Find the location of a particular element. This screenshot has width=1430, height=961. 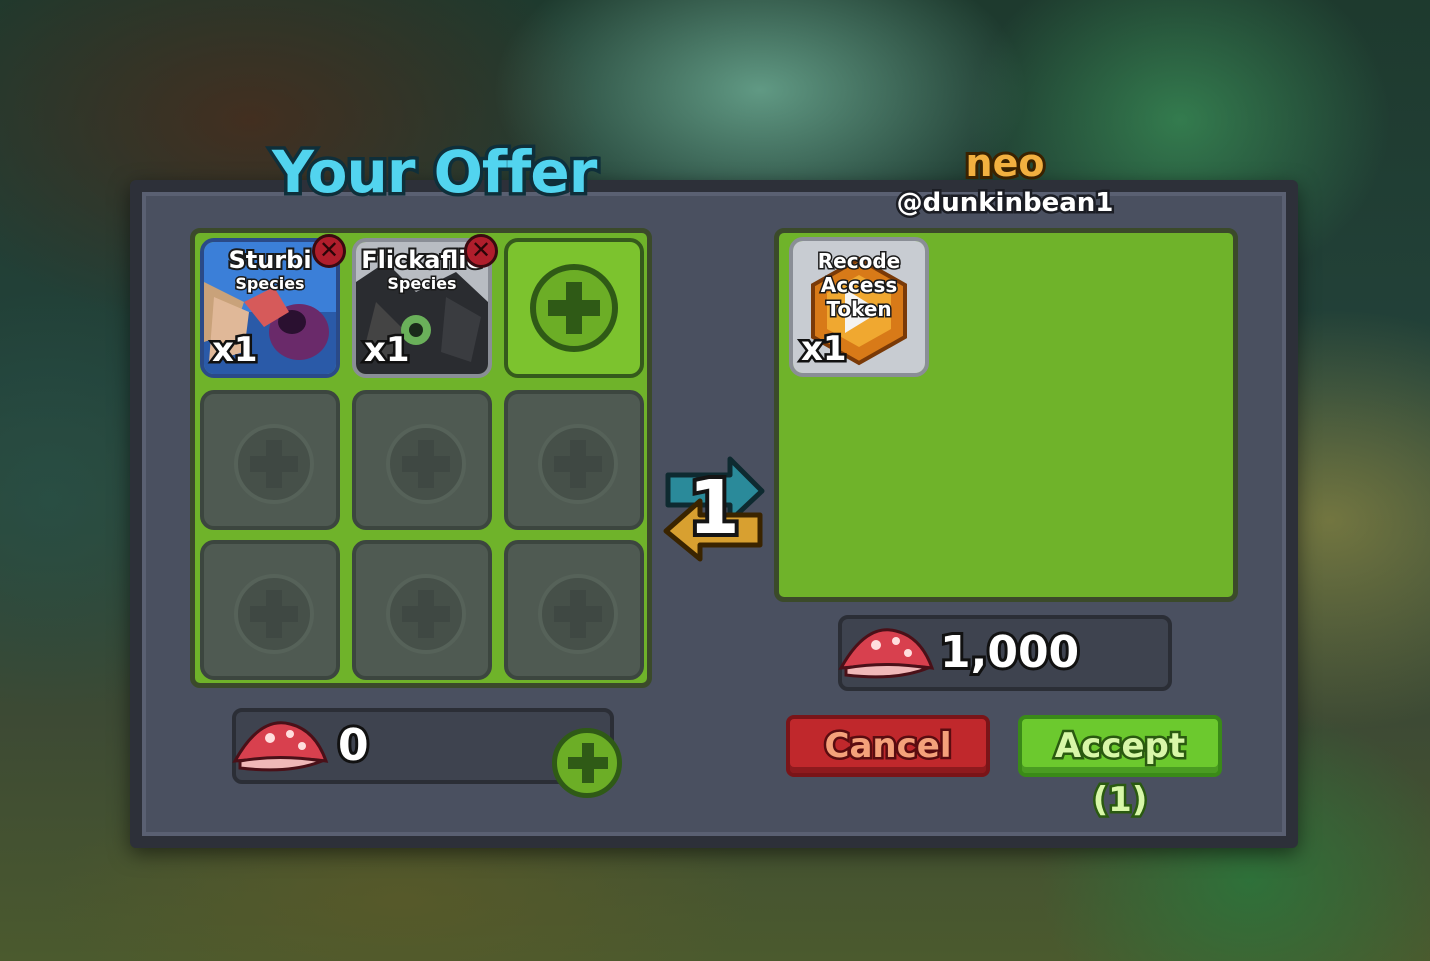

add-item-button is located at coordinates (574, 308).